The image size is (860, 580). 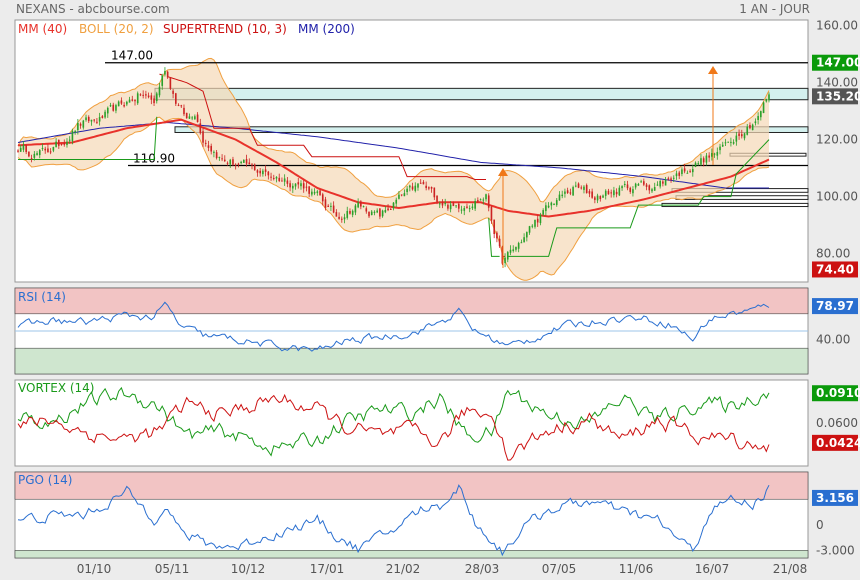 I want to click on pgo-tick-label-1: -3.000, so click(x=835, y=550).